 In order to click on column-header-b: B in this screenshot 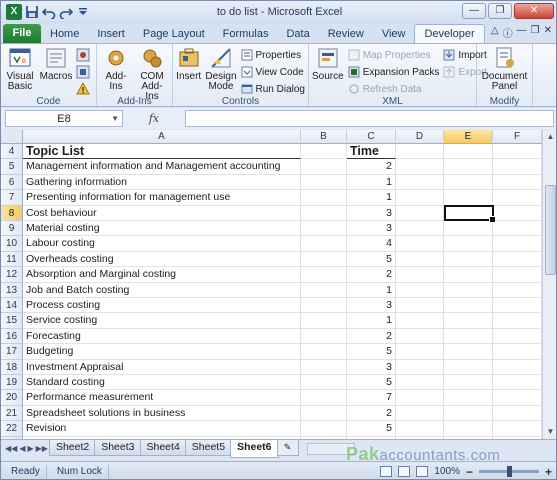, I will do `click(324, 137)`.